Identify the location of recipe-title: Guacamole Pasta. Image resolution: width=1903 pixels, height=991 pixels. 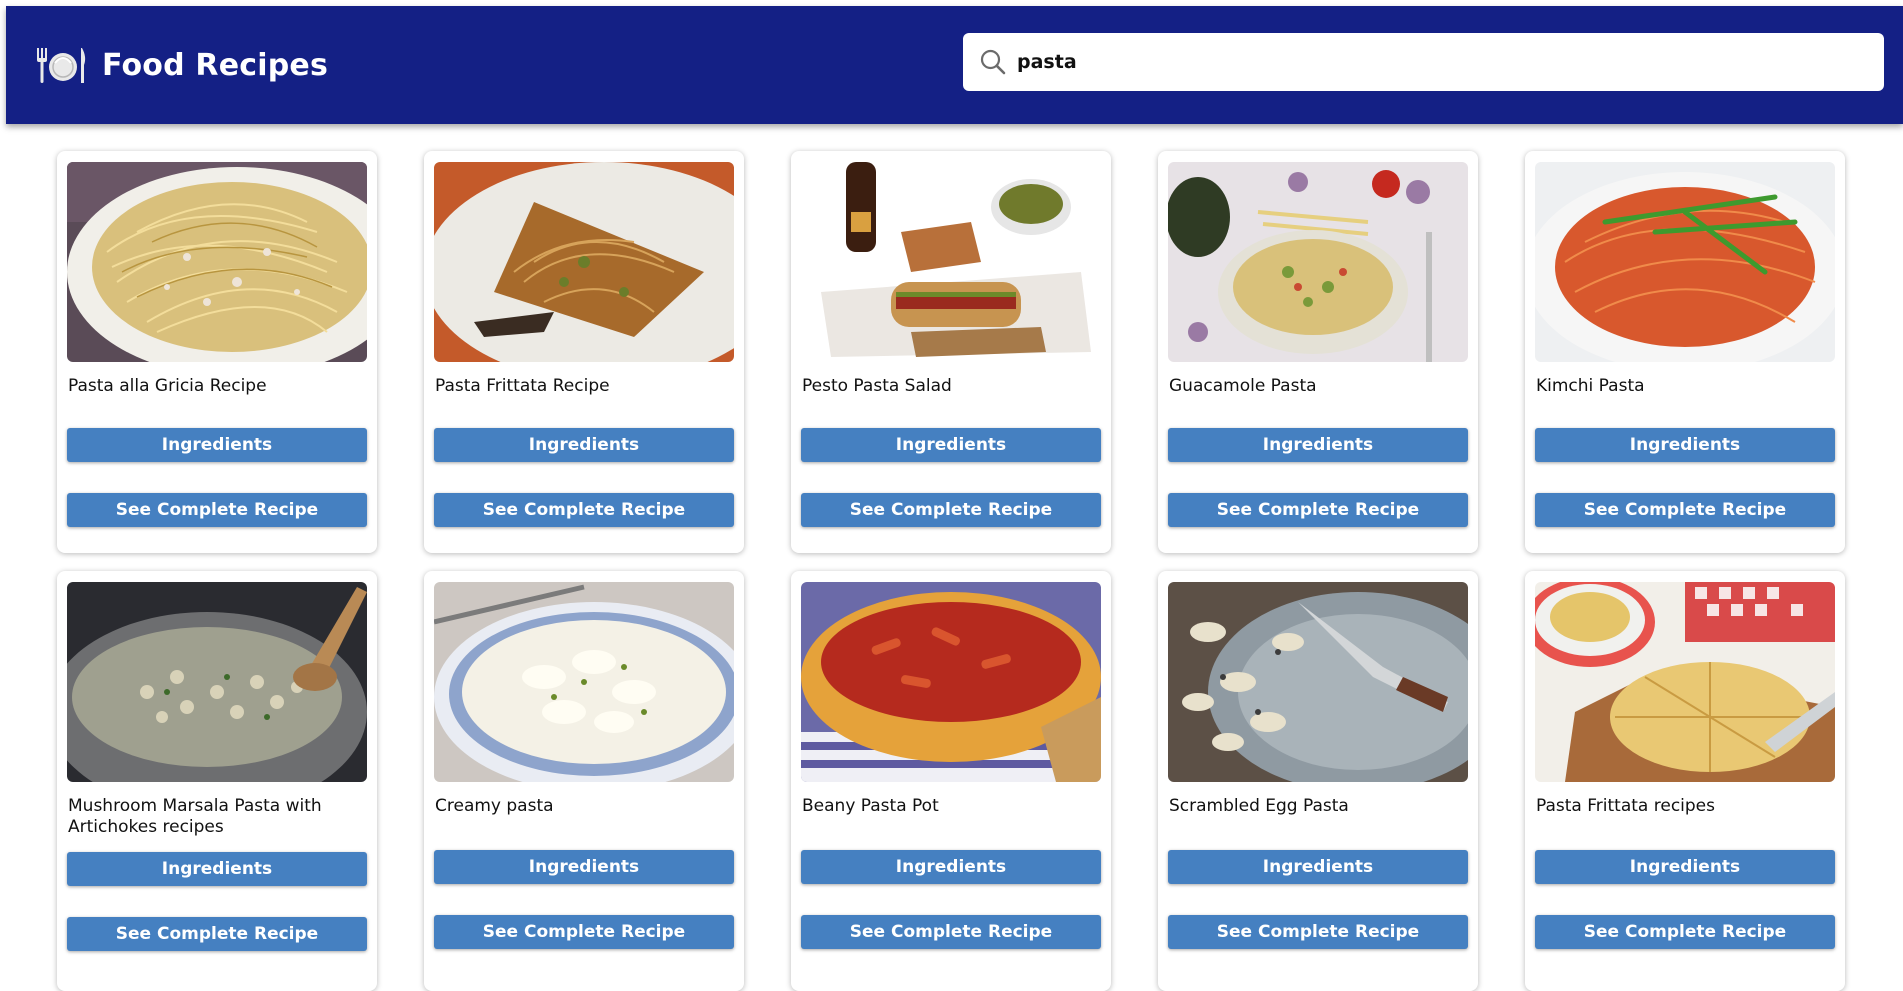
(1243, 386).